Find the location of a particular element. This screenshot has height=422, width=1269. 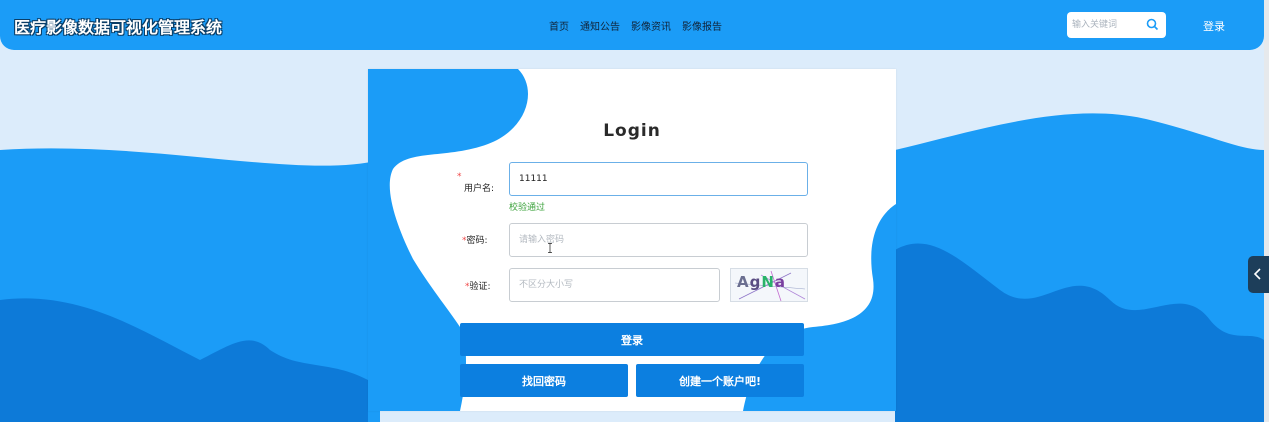

search-box is located at coordinates (1116, 25).